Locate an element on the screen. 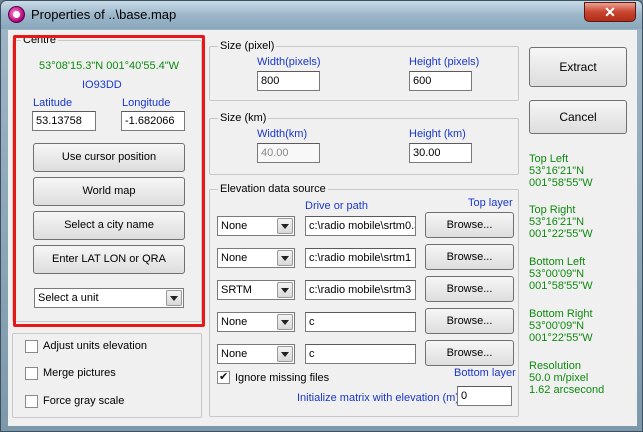  source-select-3: SRTM is located at coordinates (256, 290).